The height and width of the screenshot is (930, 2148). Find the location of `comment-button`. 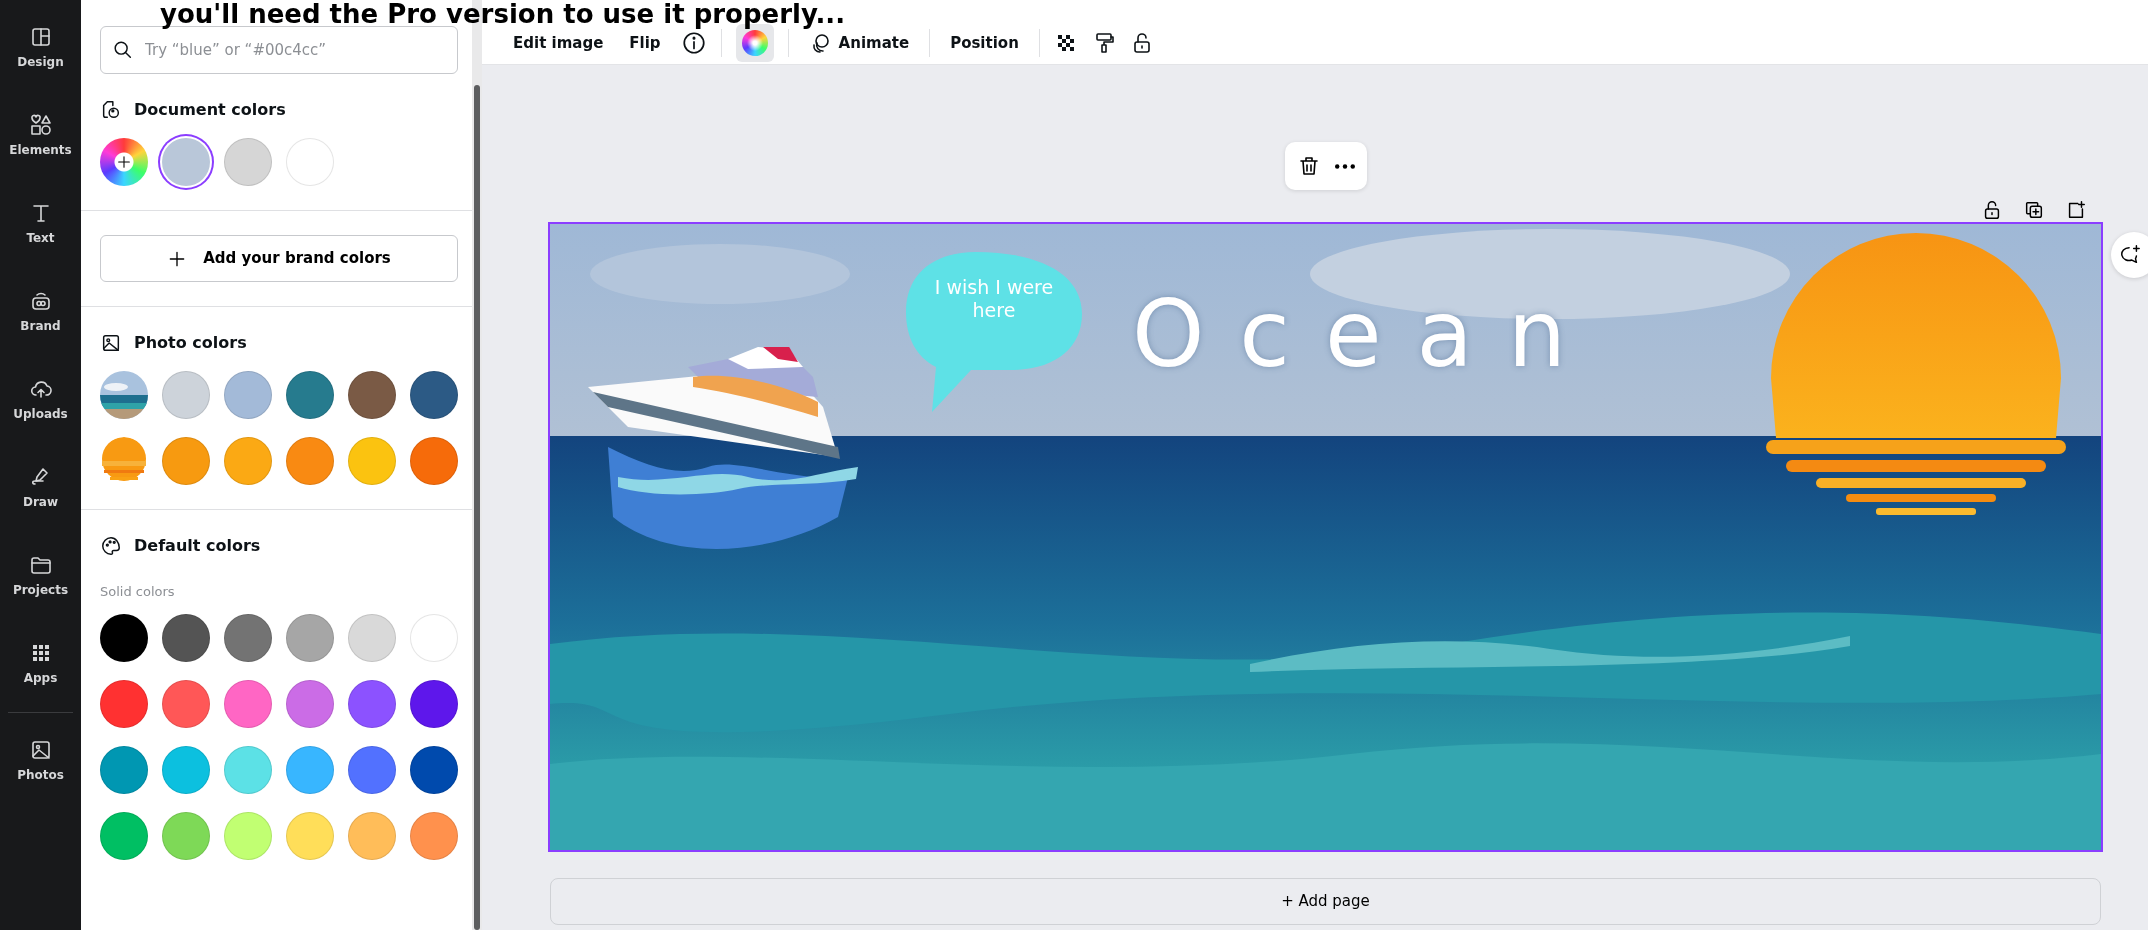

comment-button is located at coordinates (2129, 255).